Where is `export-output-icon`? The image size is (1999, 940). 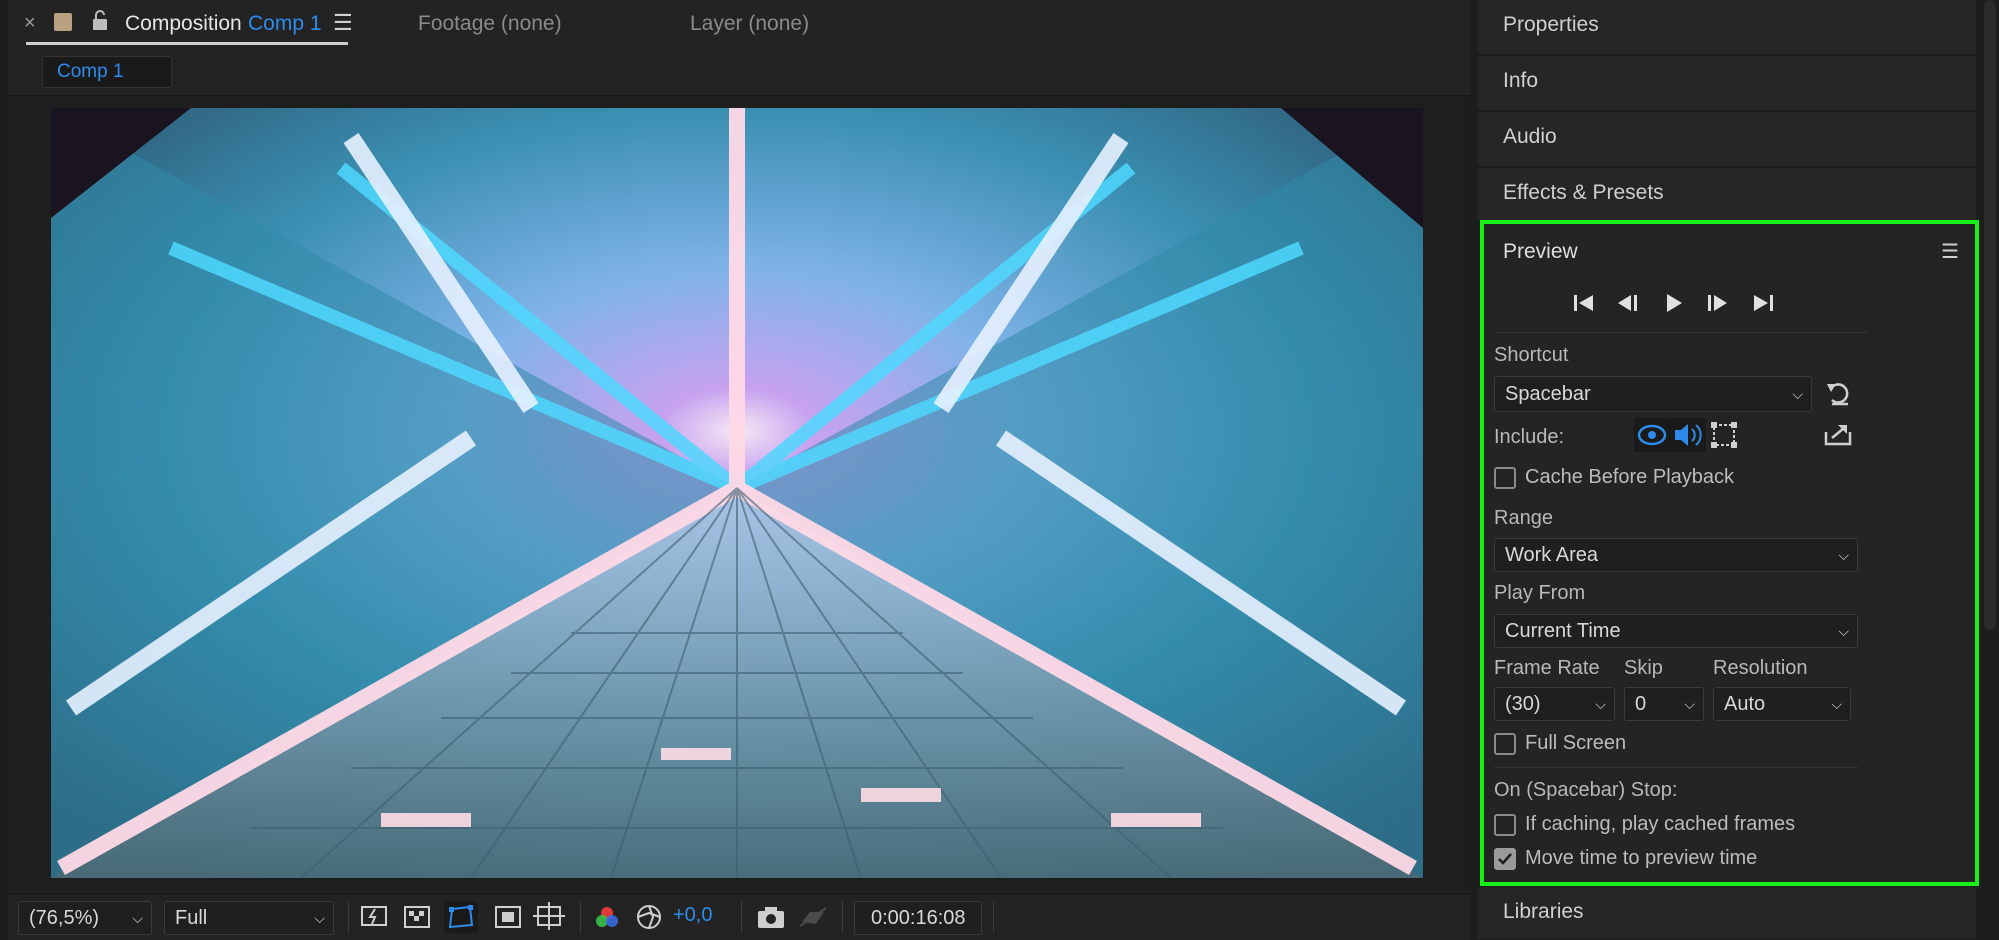 export-output-icon is located at coordinates (1838, 437).